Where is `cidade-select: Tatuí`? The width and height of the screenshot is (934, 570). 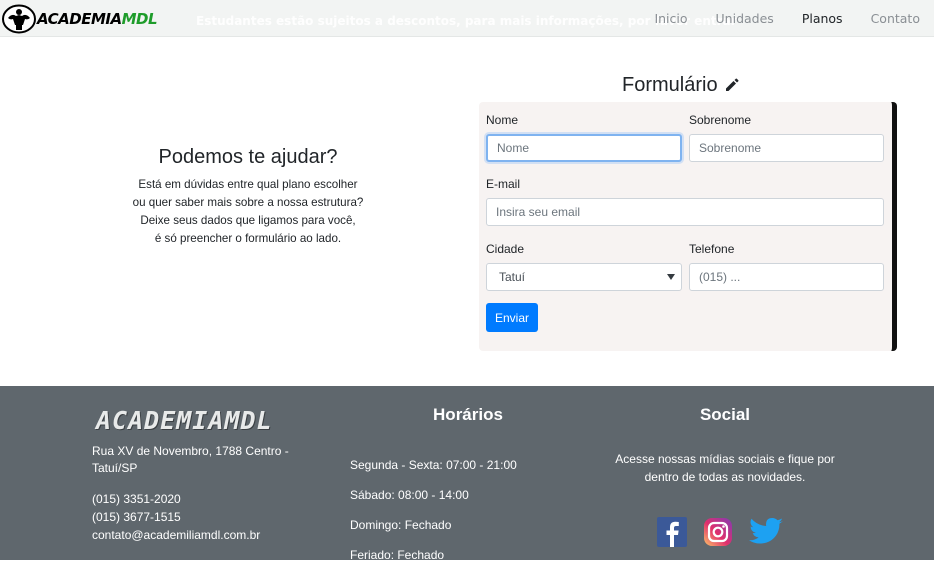 cidade-select: Tatuí is located at coordinates (584, 277).